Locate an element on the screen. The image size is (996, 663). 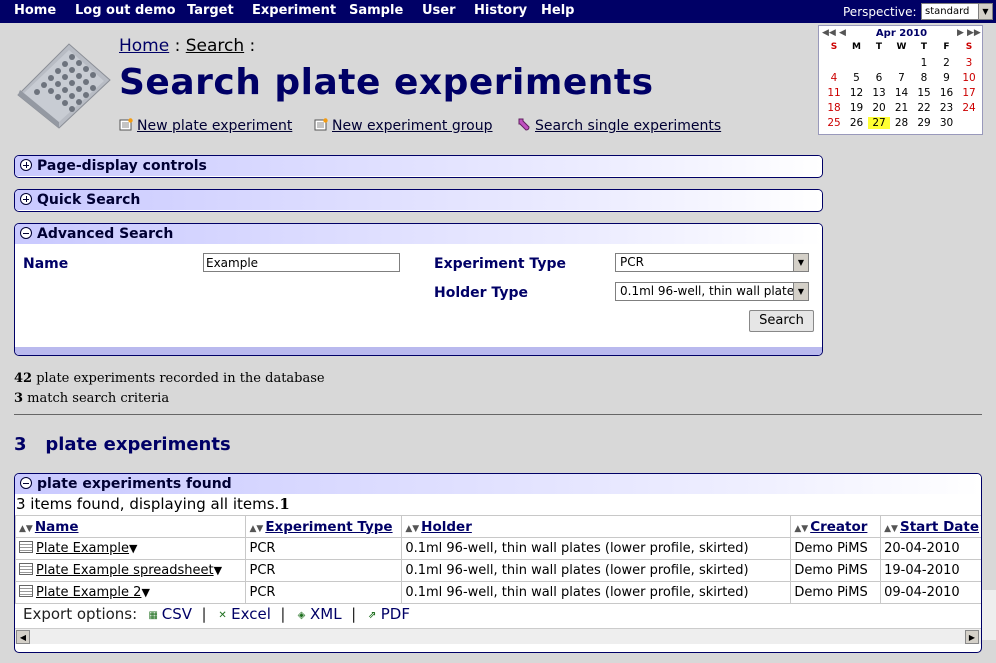
calendar-day: 15 is located at coordinates (924, 93).